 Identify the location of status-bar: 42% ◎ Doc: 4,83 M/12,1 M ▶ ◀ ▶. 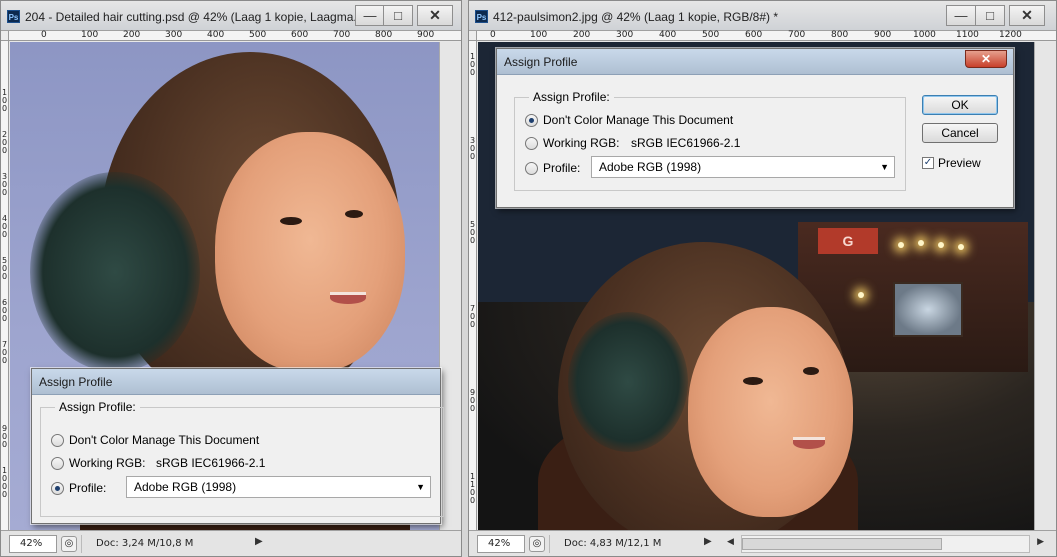
(762, 543).